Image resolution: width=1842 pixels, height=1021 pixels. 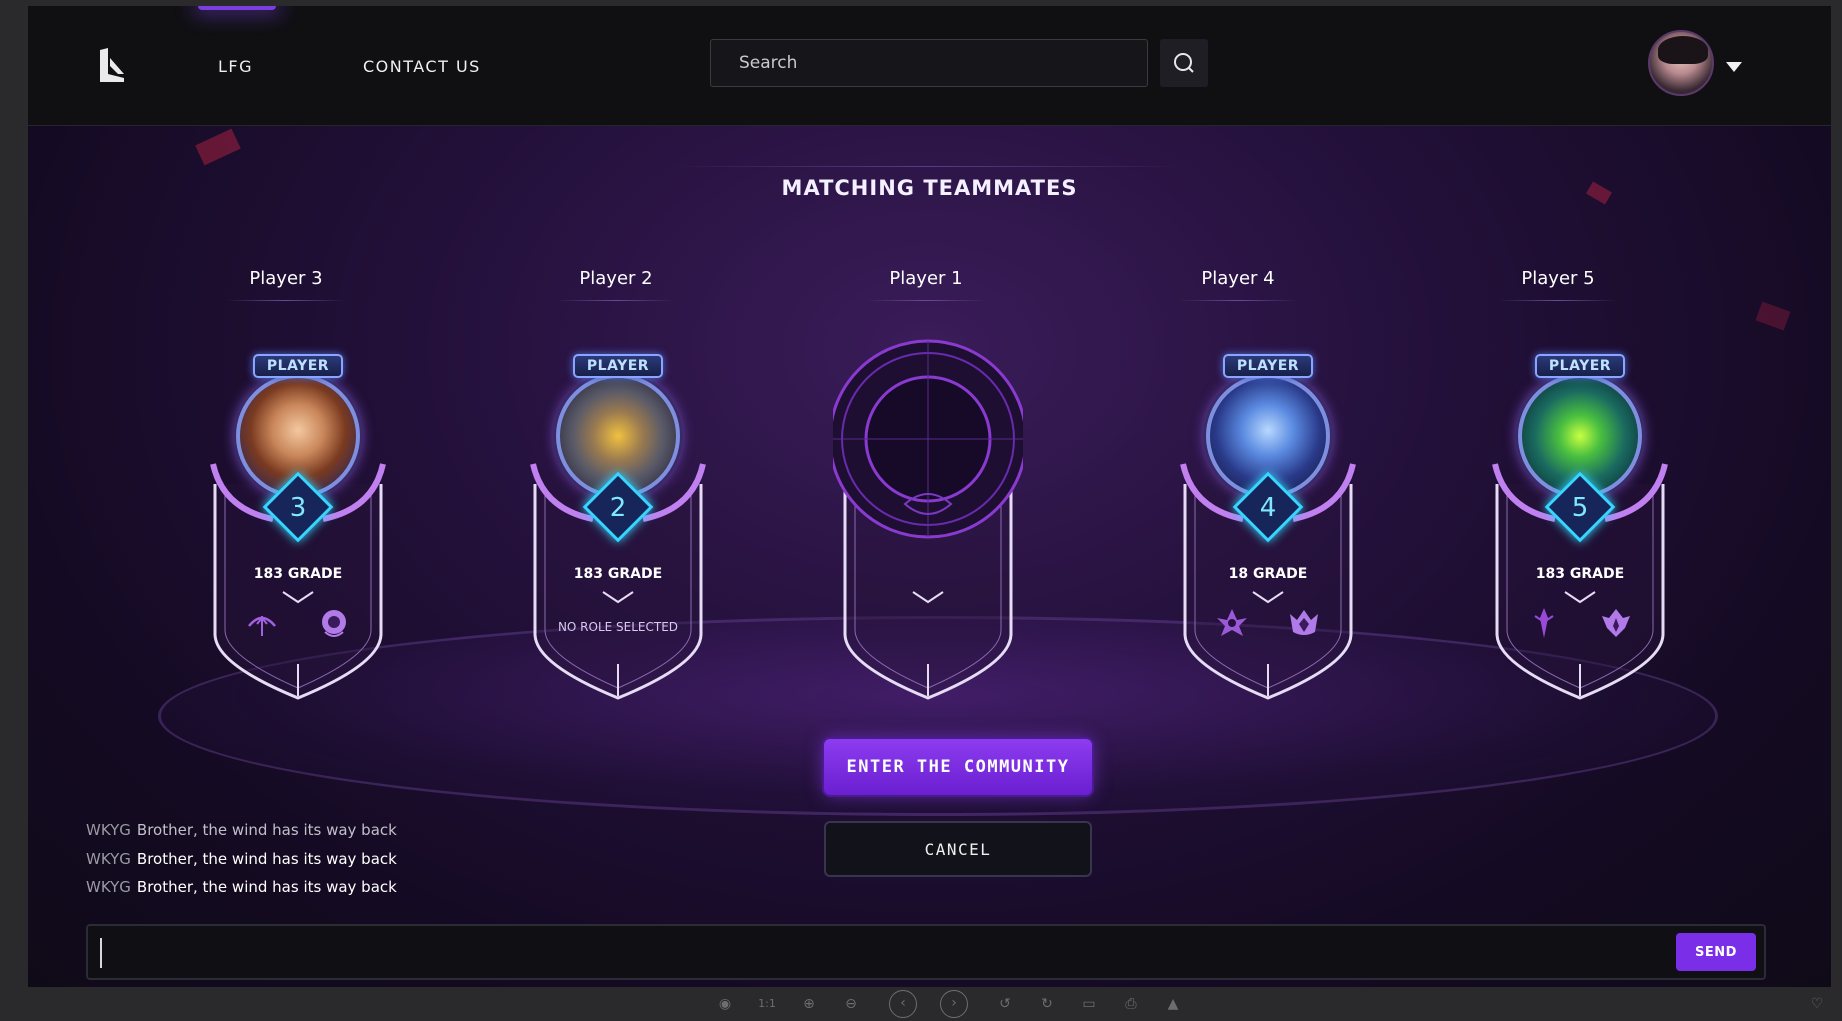 I want to click on player-label: Player 4, so click(x=1238, y=284).